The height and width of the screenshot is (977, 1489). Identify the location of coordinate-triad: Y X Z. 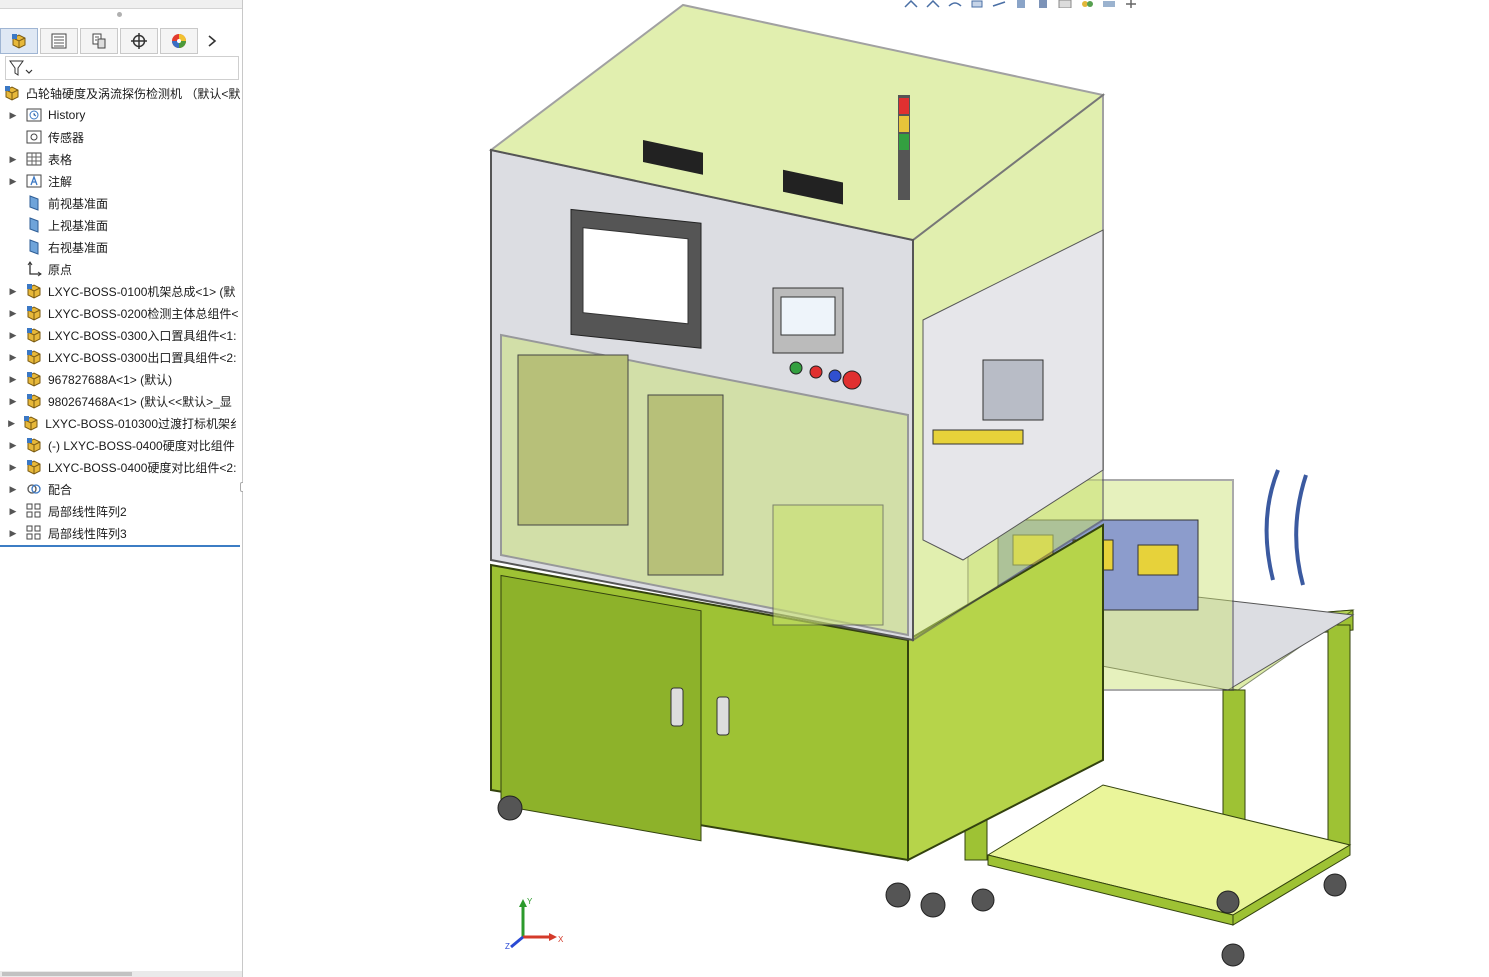
(534, 924).